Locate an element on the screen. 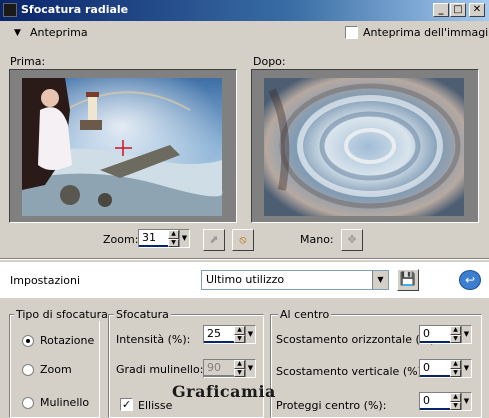 The width and height of the screenshot is (489, 418). reset-icon: ↩ is located at coordinates (470, 280).